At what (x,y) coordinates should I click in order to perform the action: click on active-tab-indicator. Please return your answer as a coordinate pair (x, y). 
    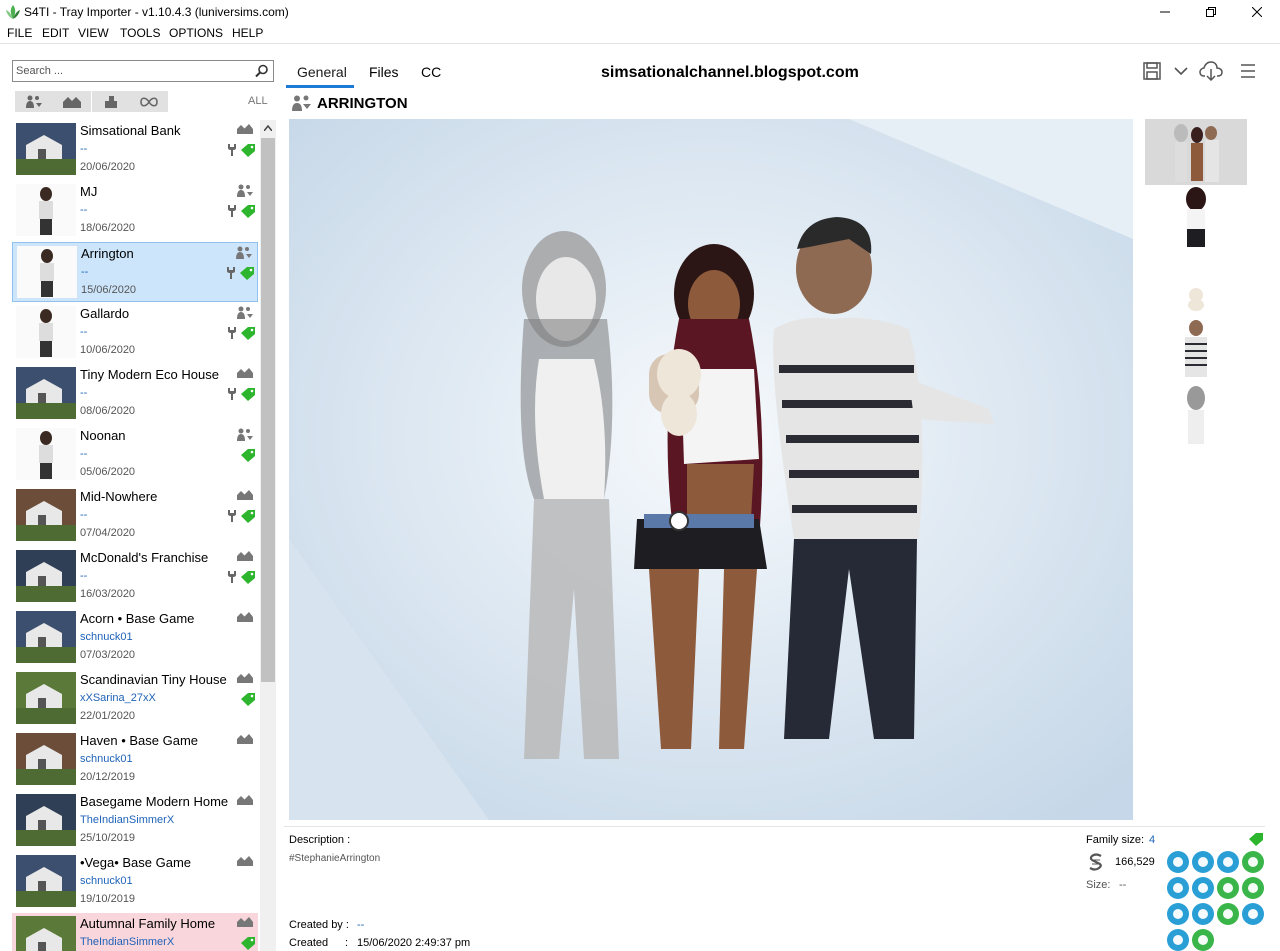
    Looking at the image, I should click on (320, 86).